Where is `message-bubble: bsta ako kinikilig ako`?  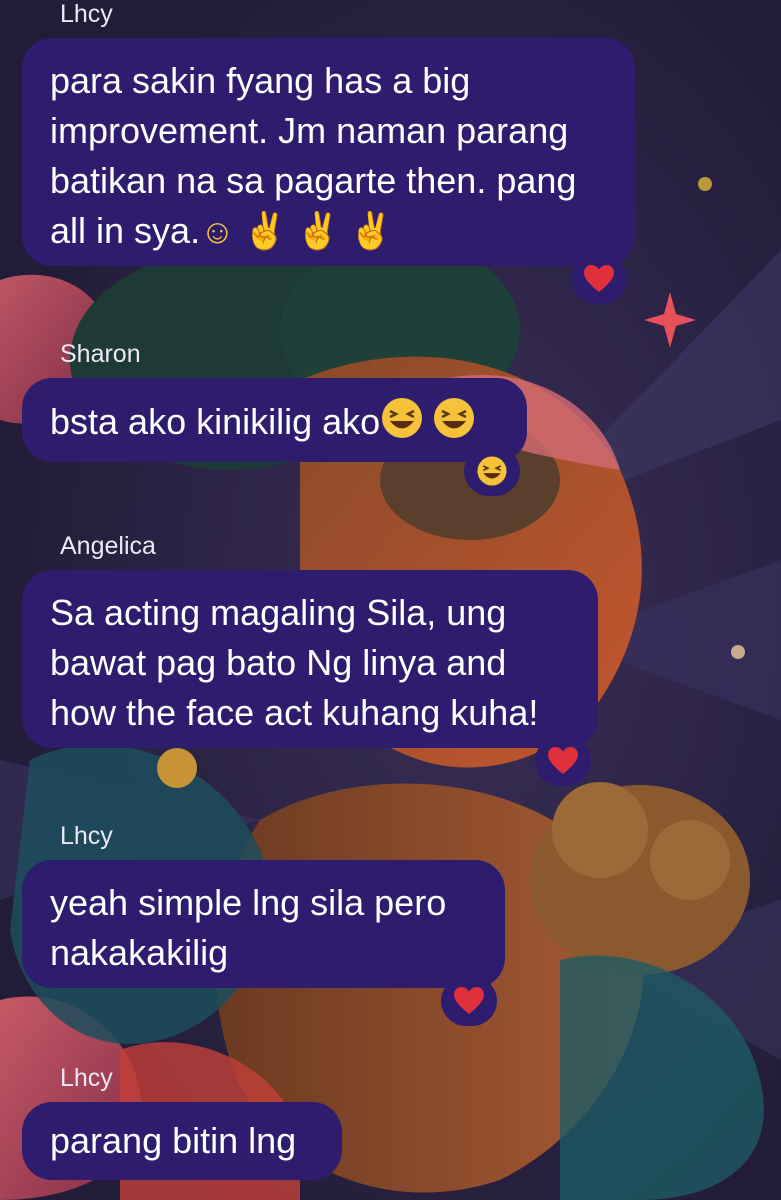
message-bubble: bsta ako kinikilig ako is located at coordinates (274, 420).